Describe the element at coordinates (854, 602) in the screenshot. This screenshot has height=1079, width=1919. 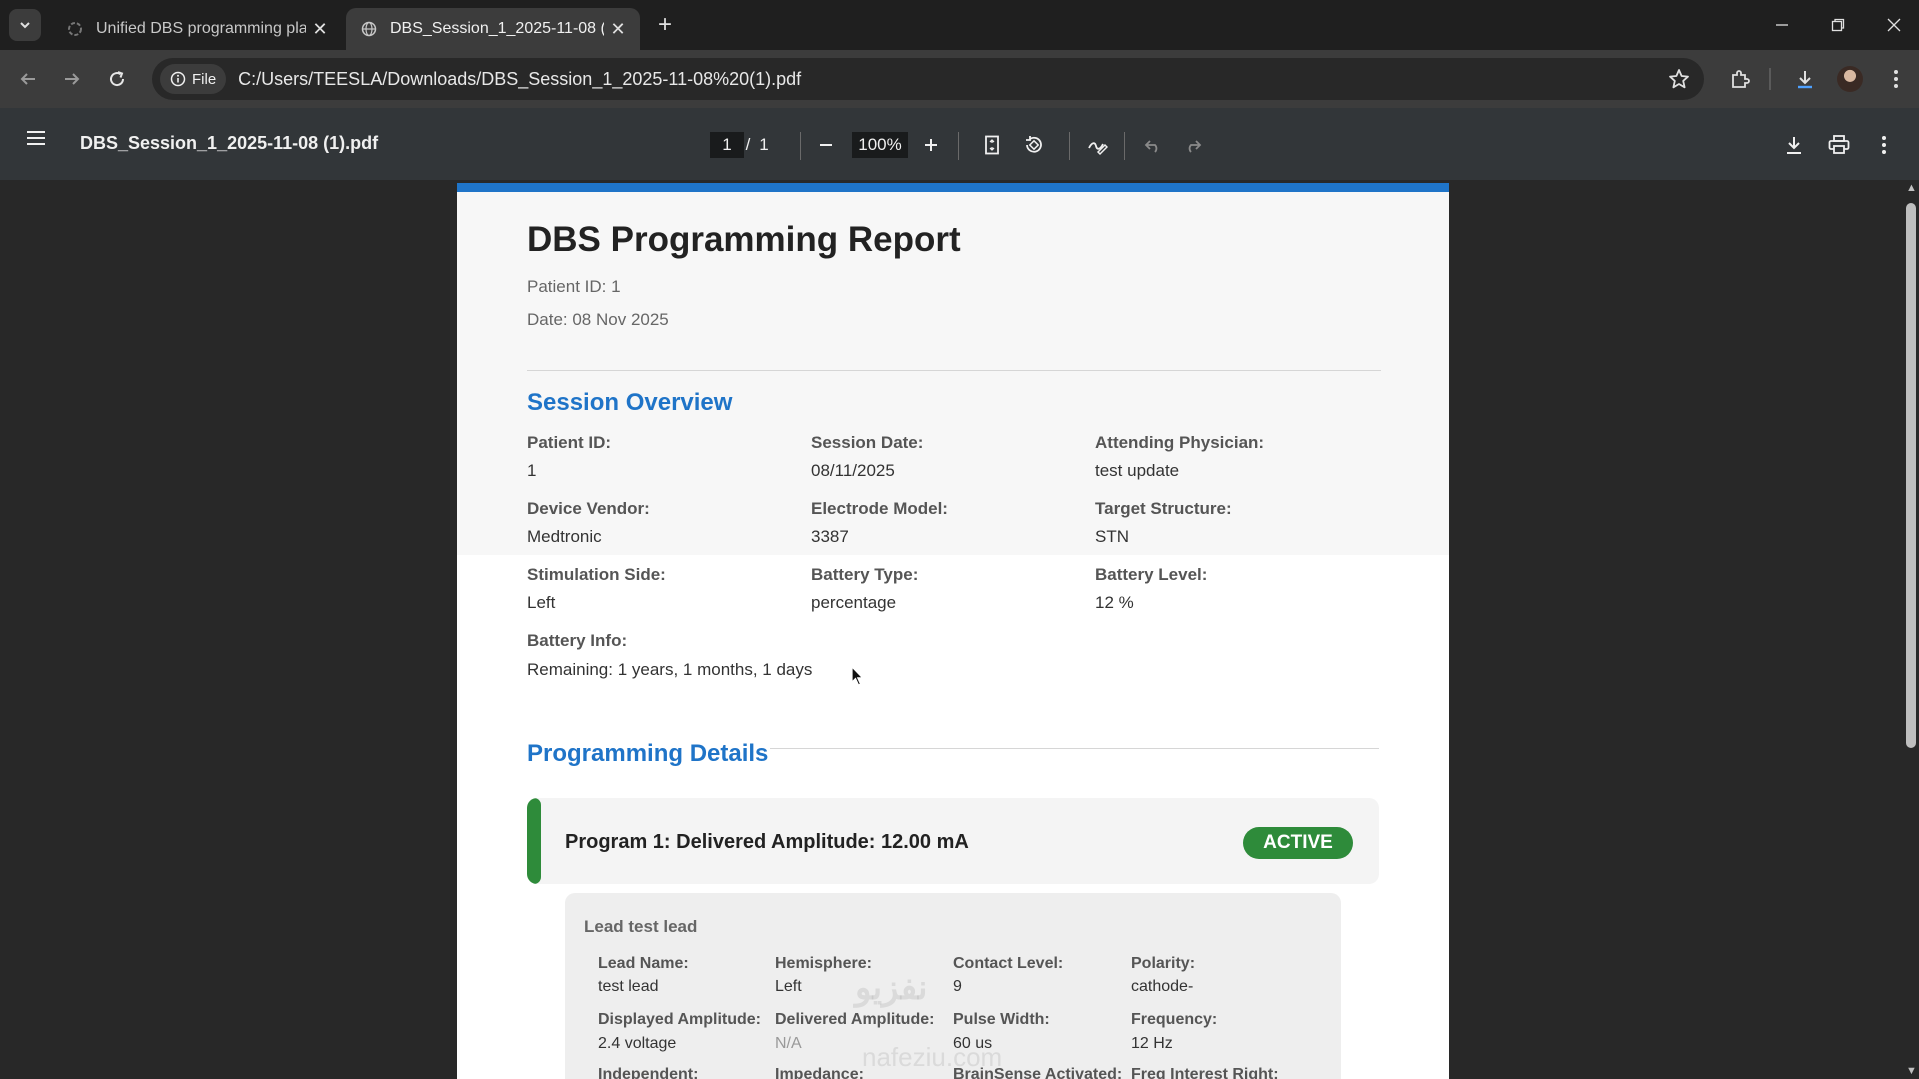
I see `battery-type-value: percentage` at that location.